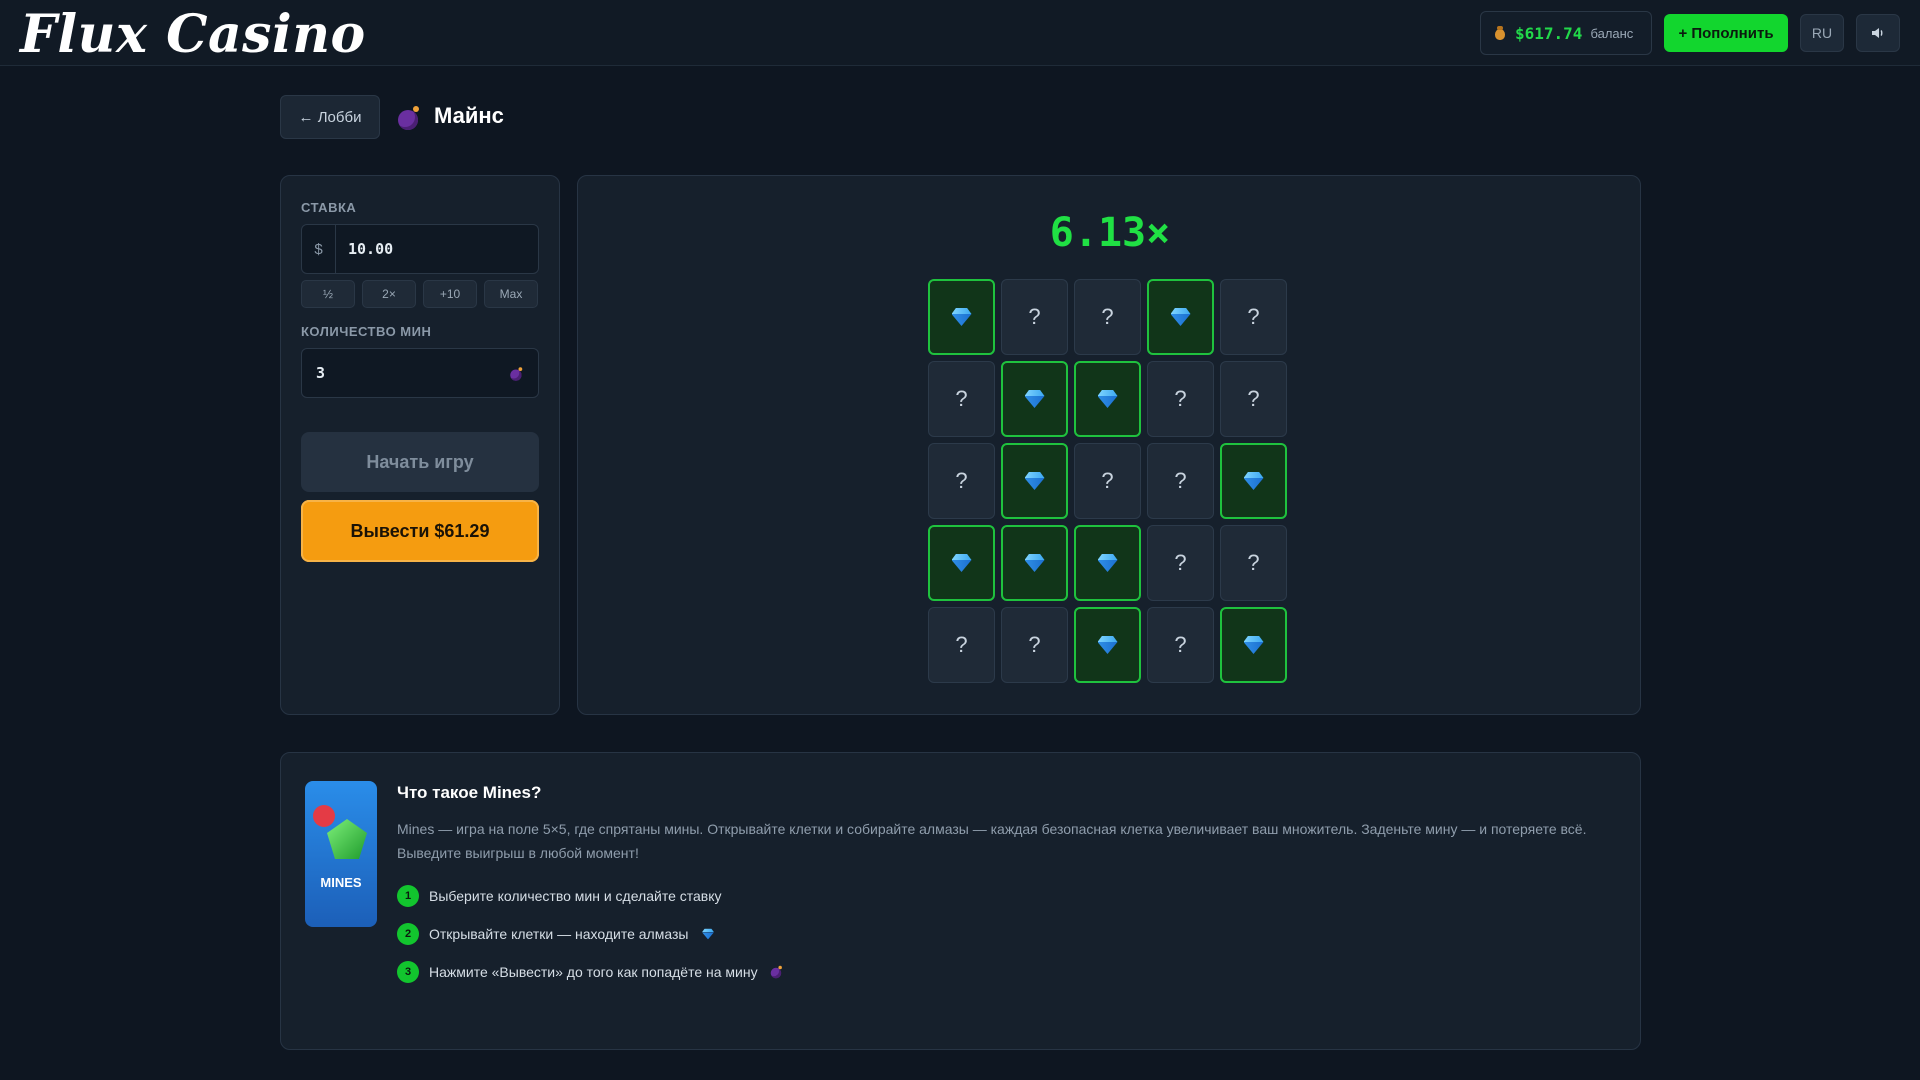 Image resolution: width=1920 pixels, height=1080 pixels. I want to click on bet-label: СТАВКА, so click(329, 207).